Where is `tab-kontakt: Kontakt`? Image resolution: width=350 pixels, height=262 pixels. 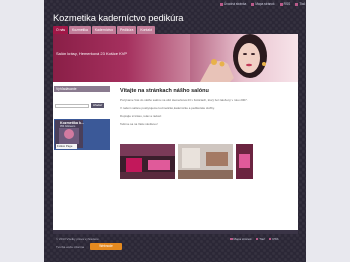 tab-kontakt: Kontakt is located at coordinates (146, 30).